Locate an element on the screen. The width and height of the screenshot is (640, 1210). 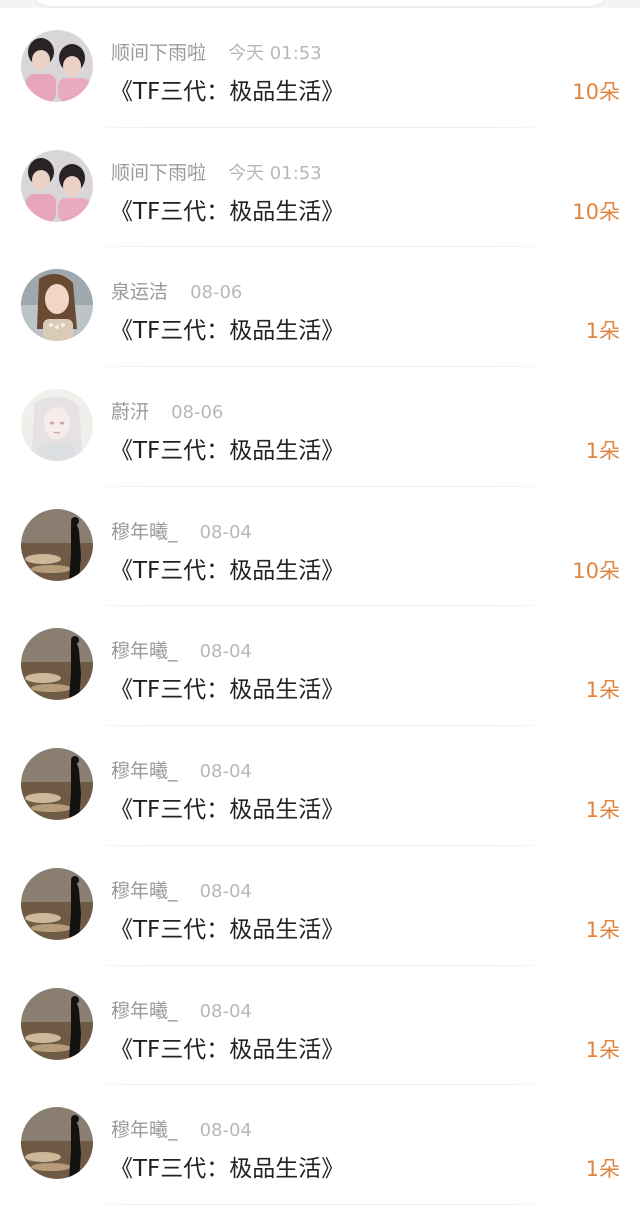
list-item: 泉运洁 08-06 《TF三代：极品生活》 1朵 is located at coordinates (320, 307).